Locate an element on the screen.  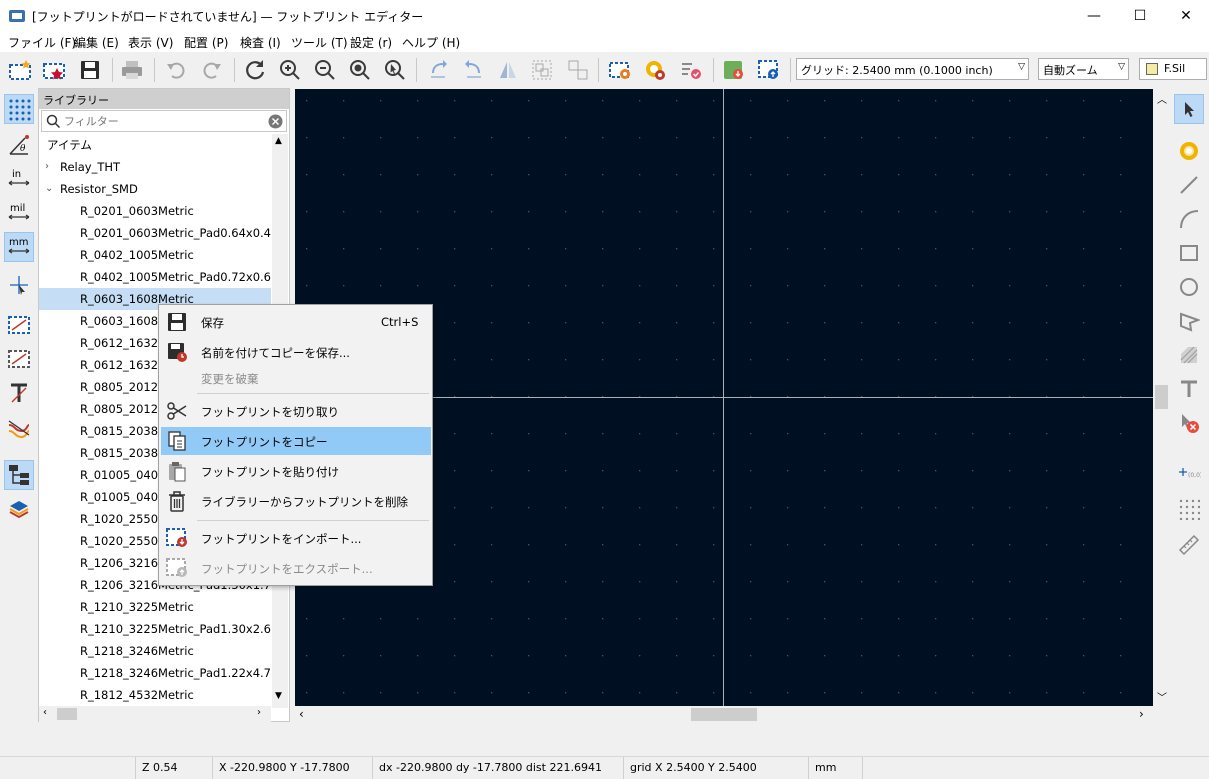
footprint-item: R_0201_0603Metric is located at coordinates (155, 211).